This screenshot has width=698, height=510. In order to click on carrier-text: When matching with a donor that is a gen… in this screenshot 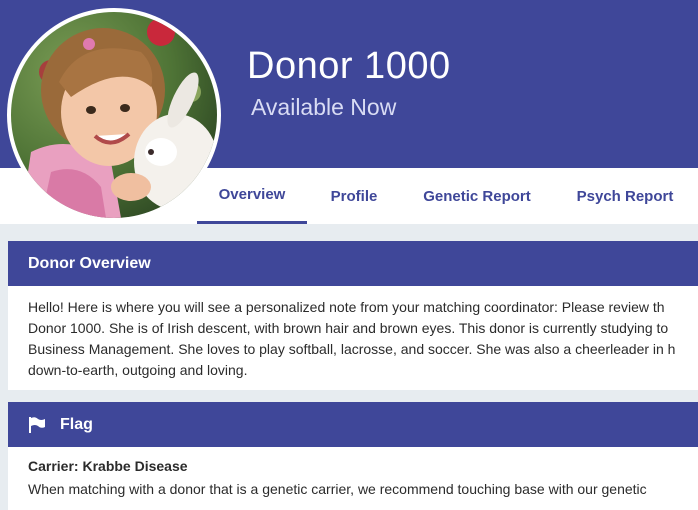, I will do `click(337, 489)`.